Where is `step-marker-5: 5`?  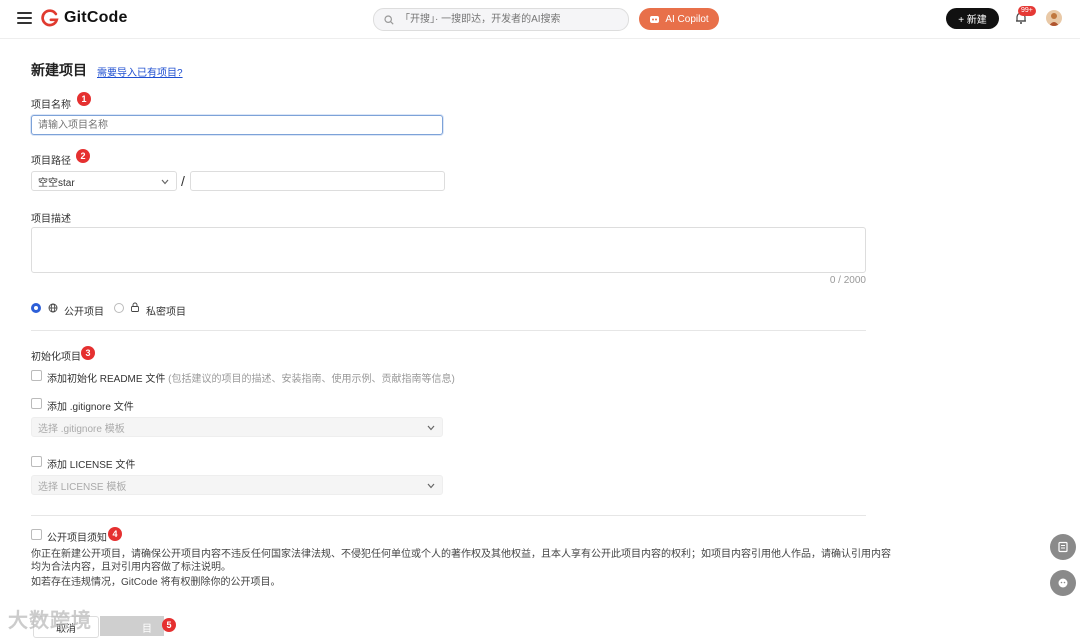
step-marker-5: 5 is located at coordinates (169, 625).